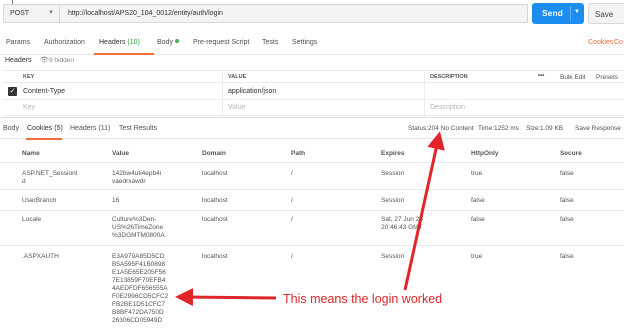 This screenshot has width=624, height=328. I want to click on annotation-text: This means the login worked, so click(363, 299).